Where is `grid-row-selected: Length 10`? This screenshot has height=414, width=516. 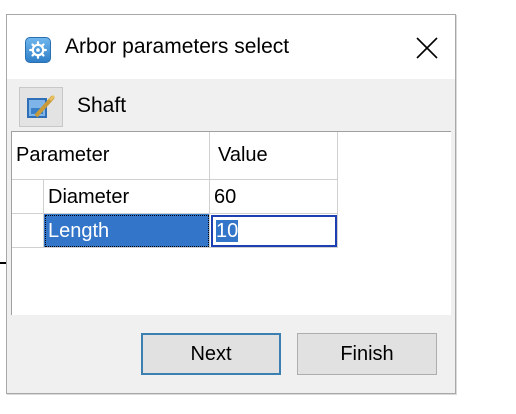
grid-row-selected: Length 10 is located at coordinates (175, 231).